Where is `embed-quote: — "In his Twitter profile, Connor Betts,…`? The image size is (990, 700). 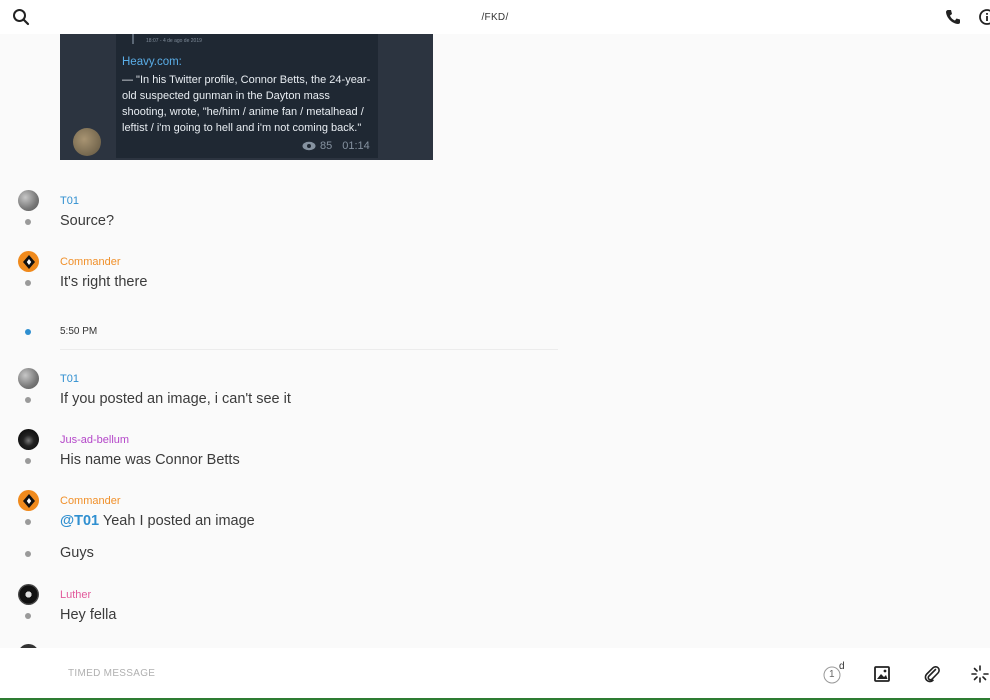
embed-quote: — "In his Twitter profile, Connor Betts,… is located at coordinates (246, 104).